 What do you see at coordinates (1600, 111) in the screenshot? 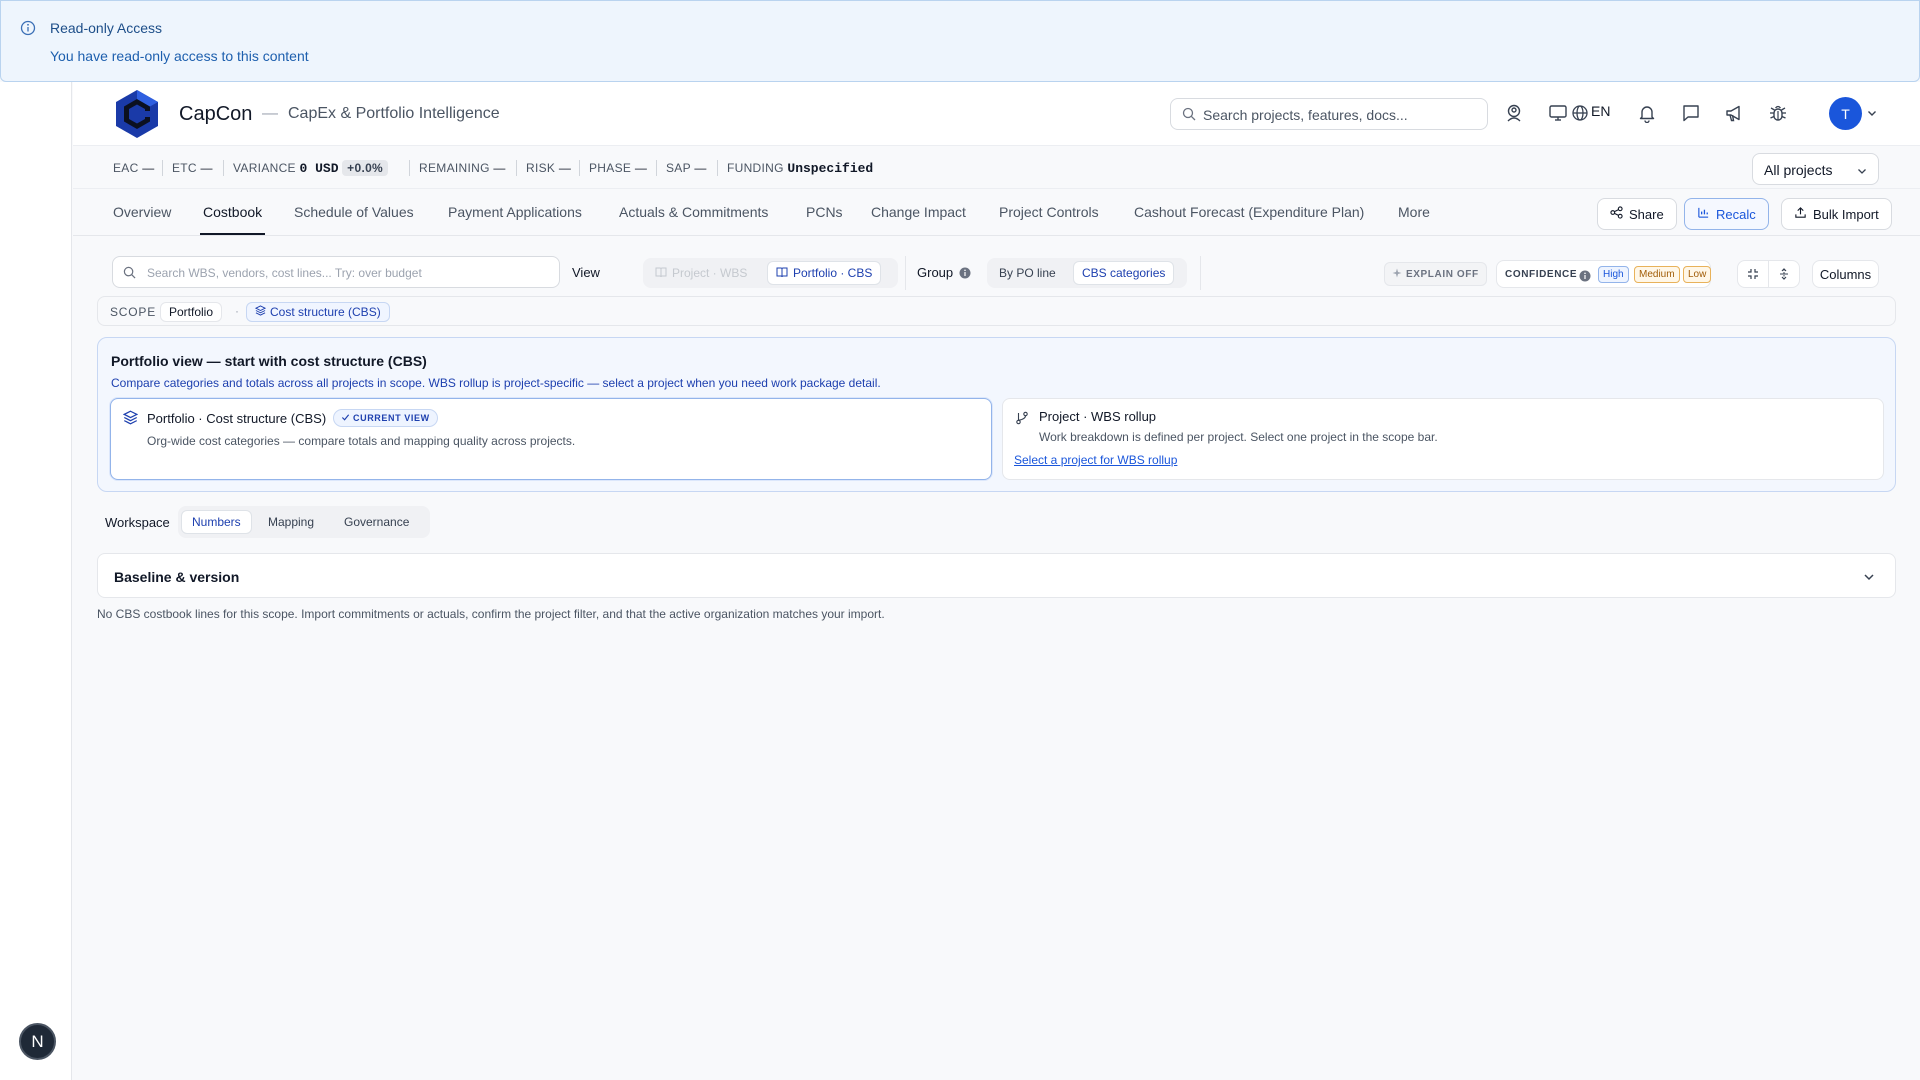
I see `language-selector: EN` at bounding box center [1600, 111].